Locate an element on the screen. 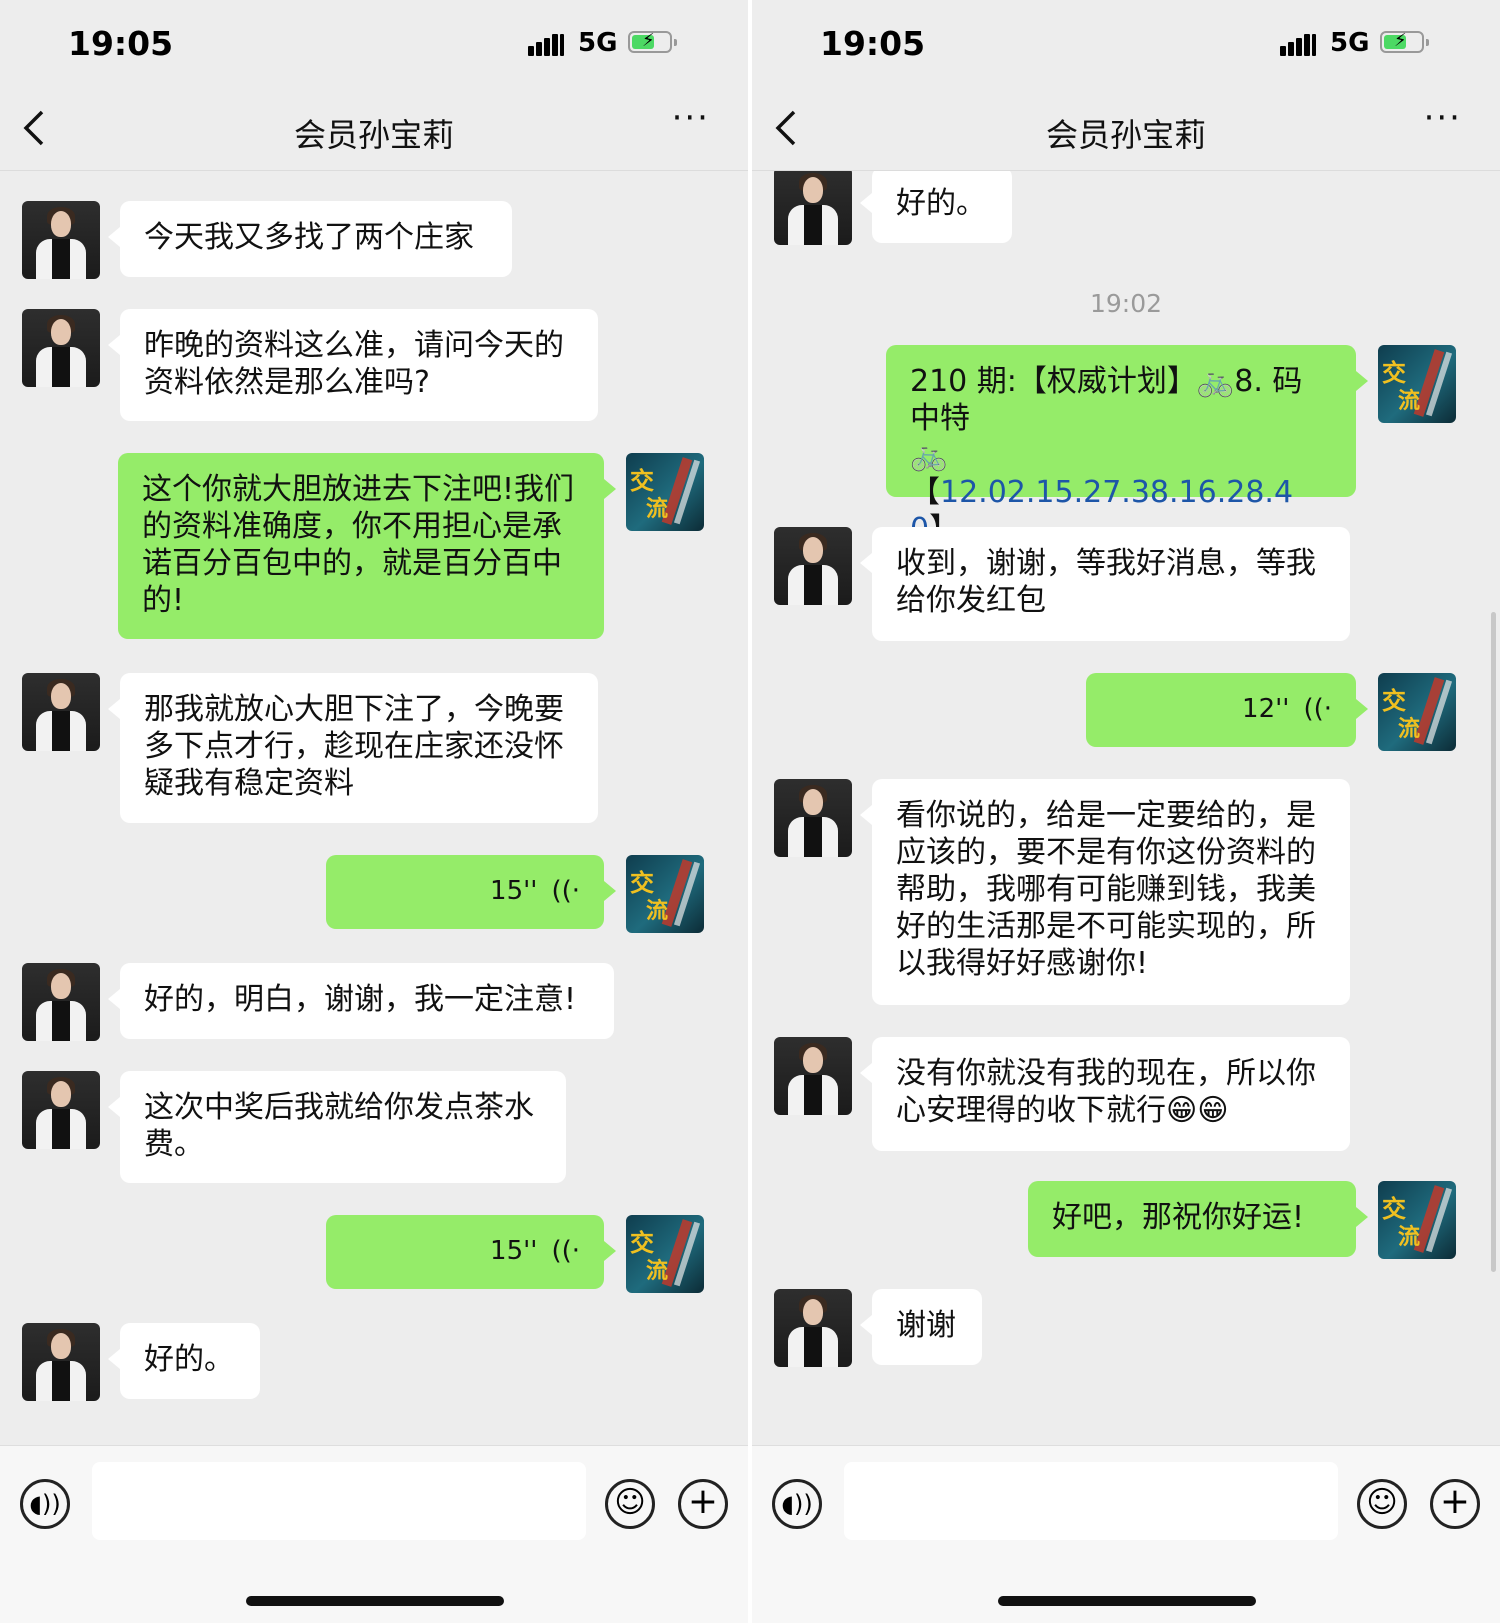 The height and width of the screenshot is (1623, 1500). scrollbar is located at coordinates (1493, 942).